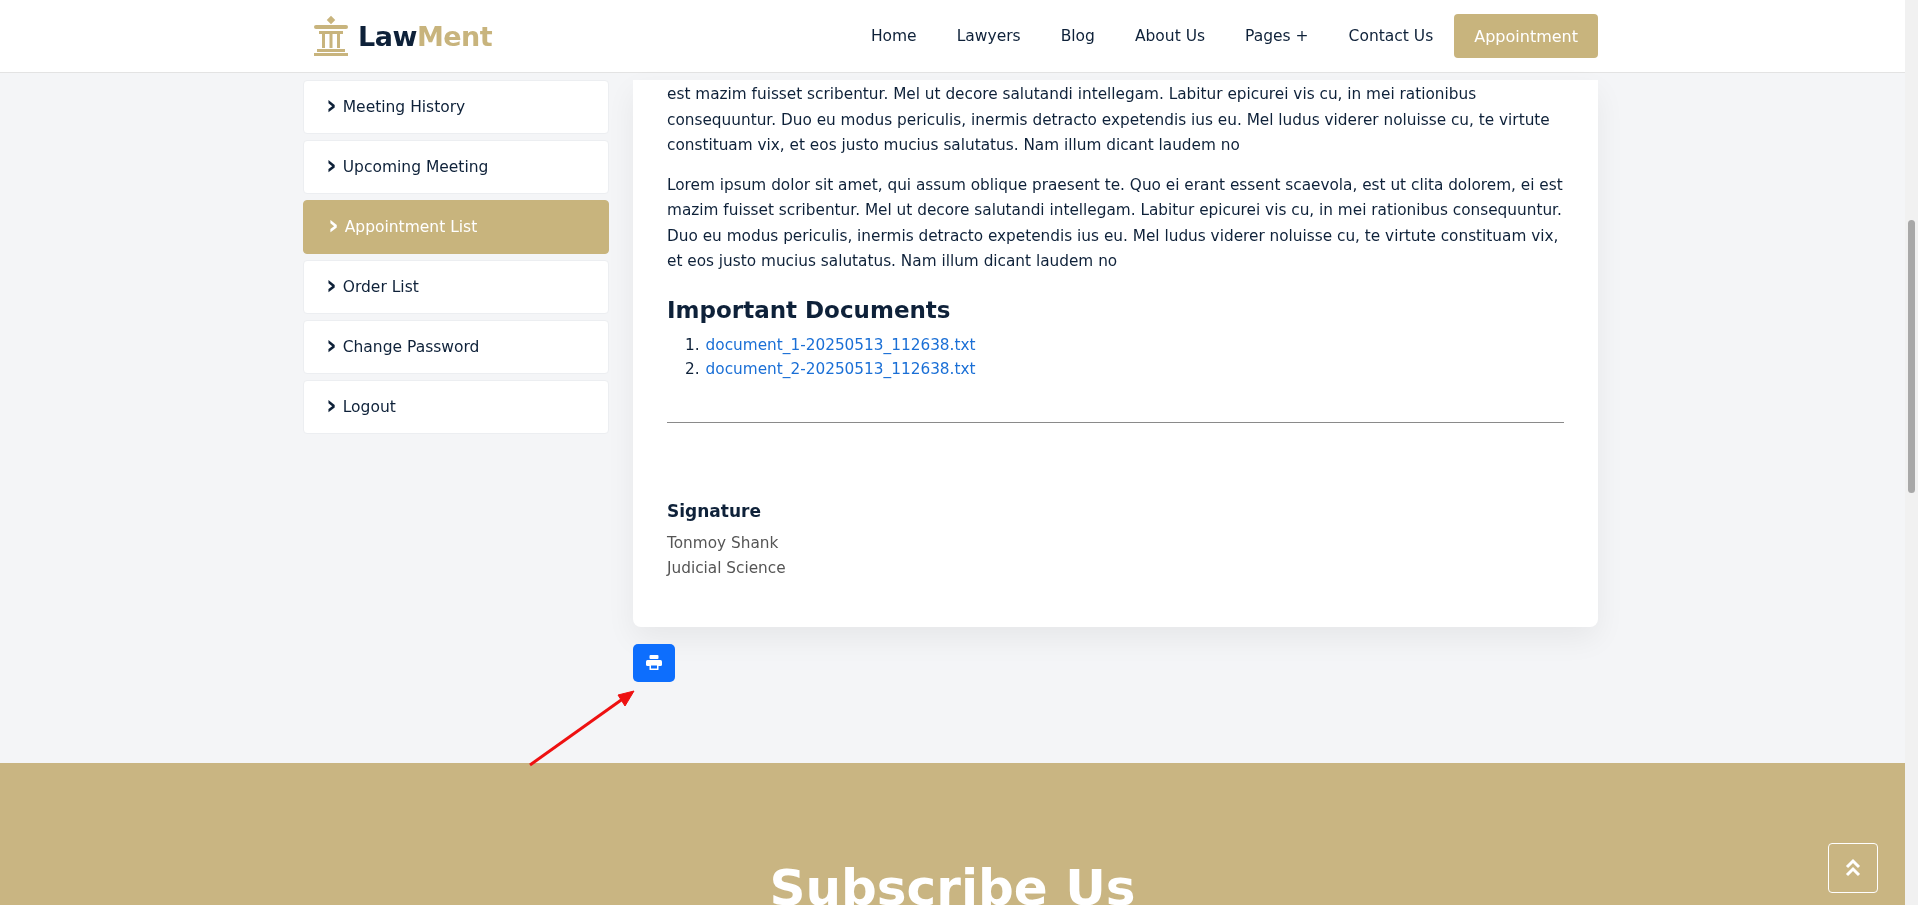  I want to click on brand-logo-text: LawMent, so click(425, 36).